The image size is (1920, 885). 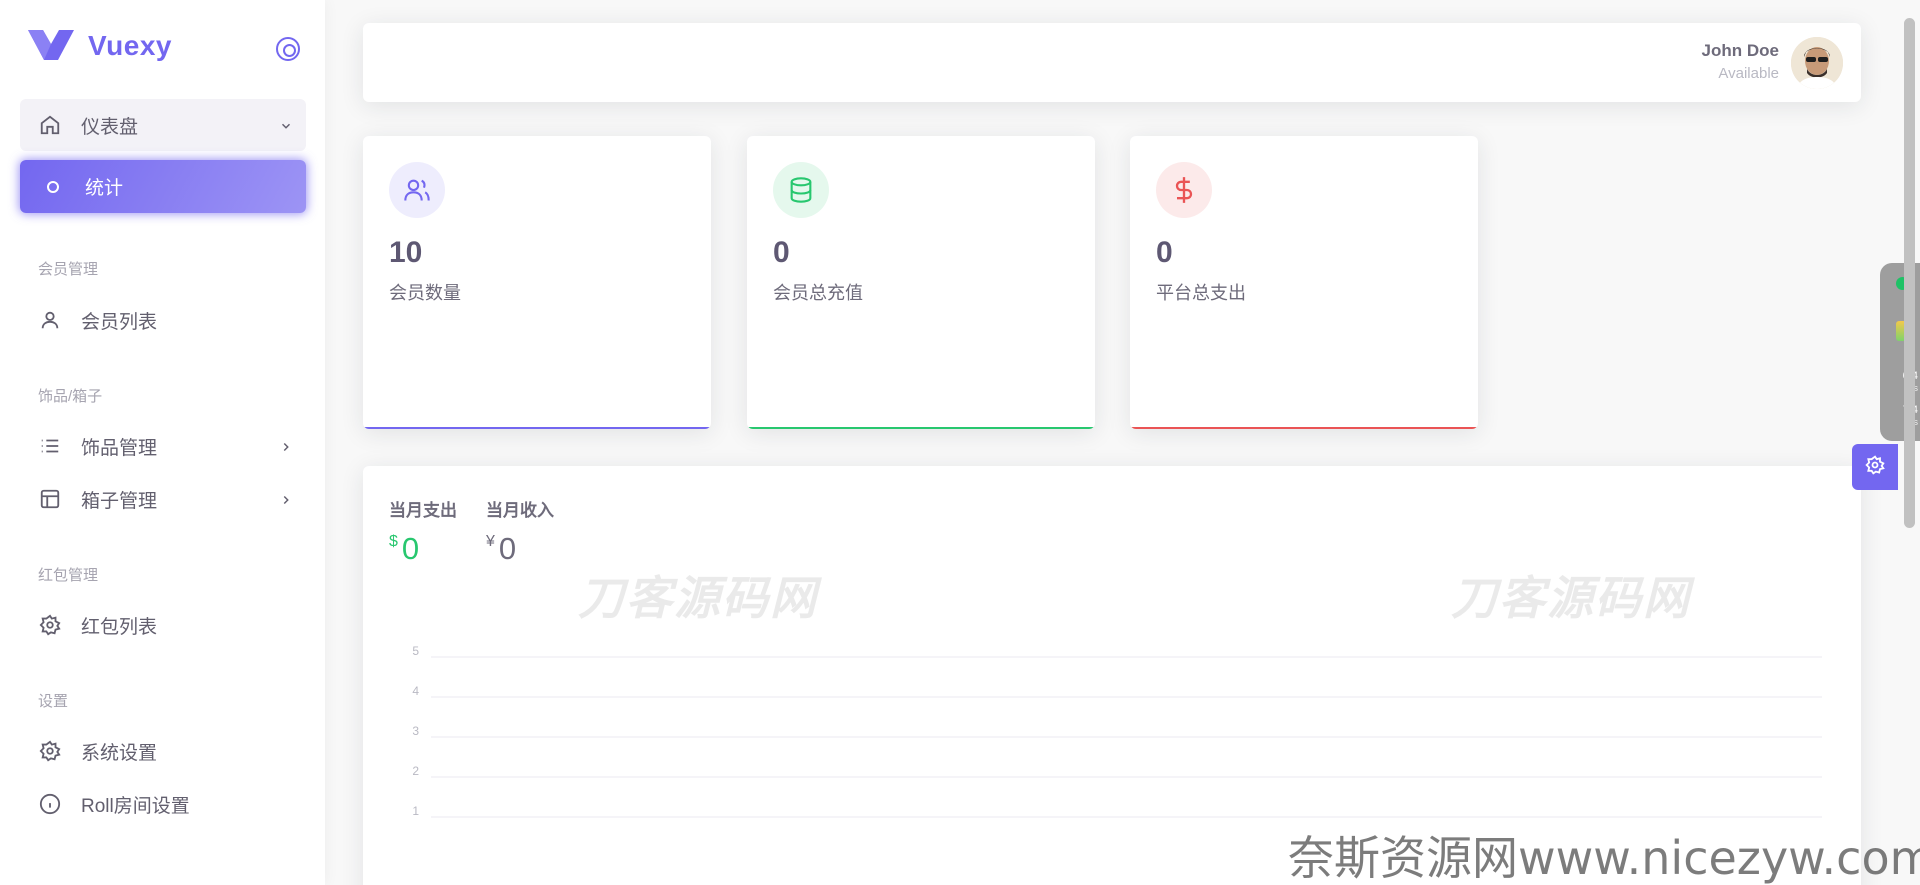 What do you see at coordinates (1740, 51) in the screenshot?
I see `user-name: John Doe` at bounding box center [1740, 51].